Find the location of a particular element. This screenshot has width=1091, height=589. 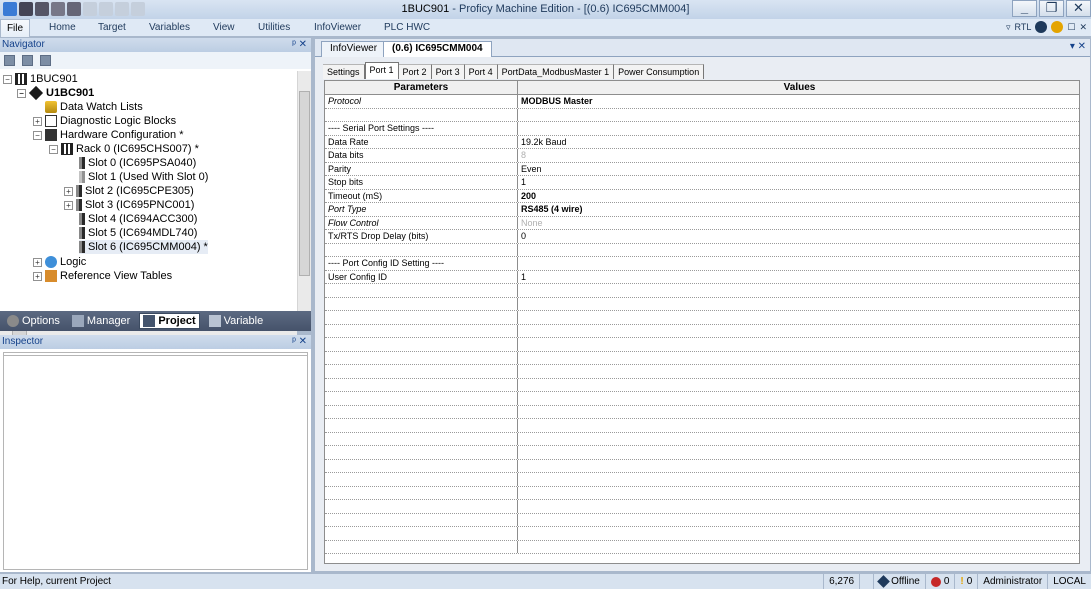

tab-ic695cmm004: (0.6) IC695CMM004 is located at coordinates (437, 49).